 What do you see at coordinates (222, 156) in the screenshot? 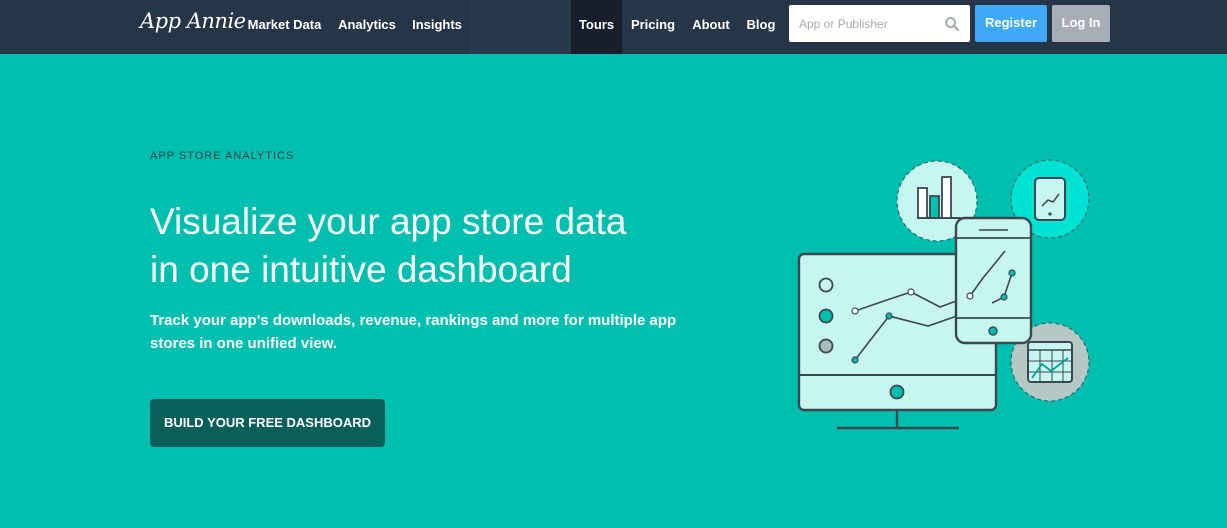
I see `hero-eyebrow: APP STORE ANALYTICS` at bounding box center [222, 156].